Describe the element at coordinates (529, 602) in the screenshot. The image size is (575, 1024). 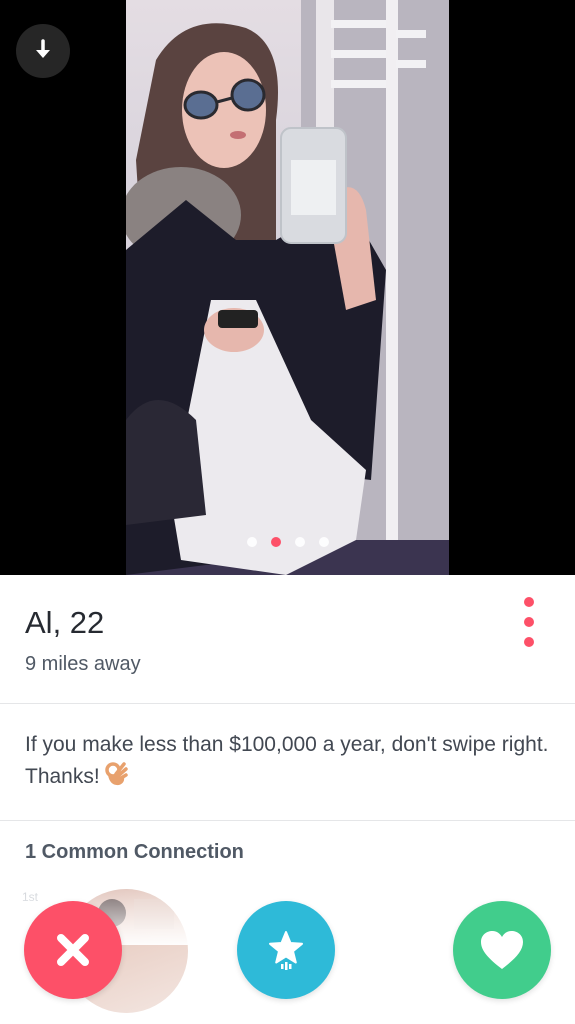
I see `more-options-icon` at that location.